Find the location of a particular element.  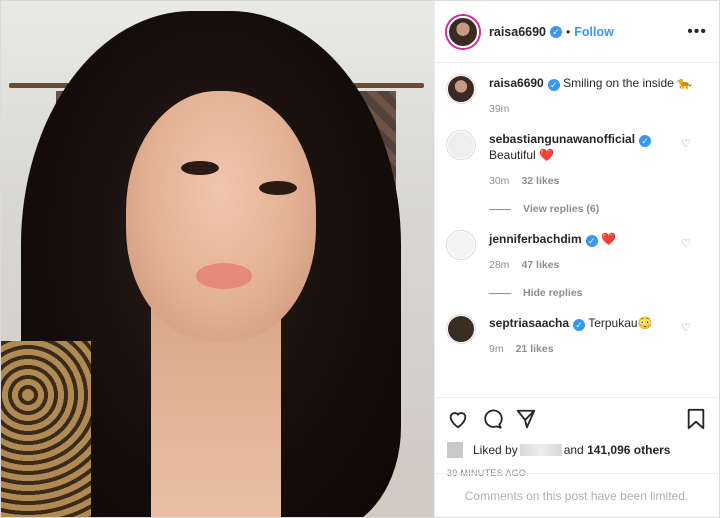

comment-item: jenniferbachdim ✓ ❤️ 28m 47 likes ♡ is located at coordinates (576, 252).